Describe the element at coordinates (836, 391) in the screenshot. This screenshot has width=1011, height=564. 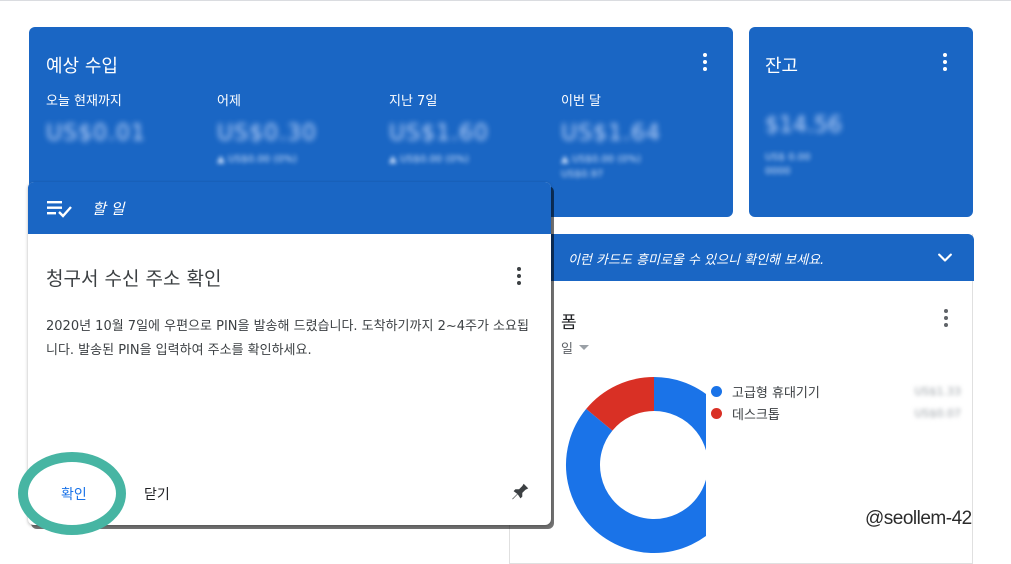
I see `legend-item: 고급형 휴대기기 US$1.33` at that location.